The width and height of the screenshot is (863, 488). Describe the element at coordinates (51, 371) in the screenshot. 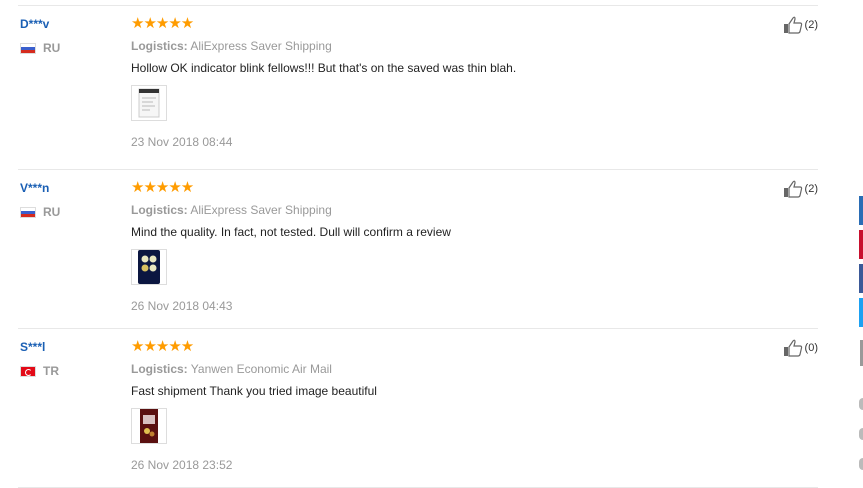

I see `country-code: TR` at that location.